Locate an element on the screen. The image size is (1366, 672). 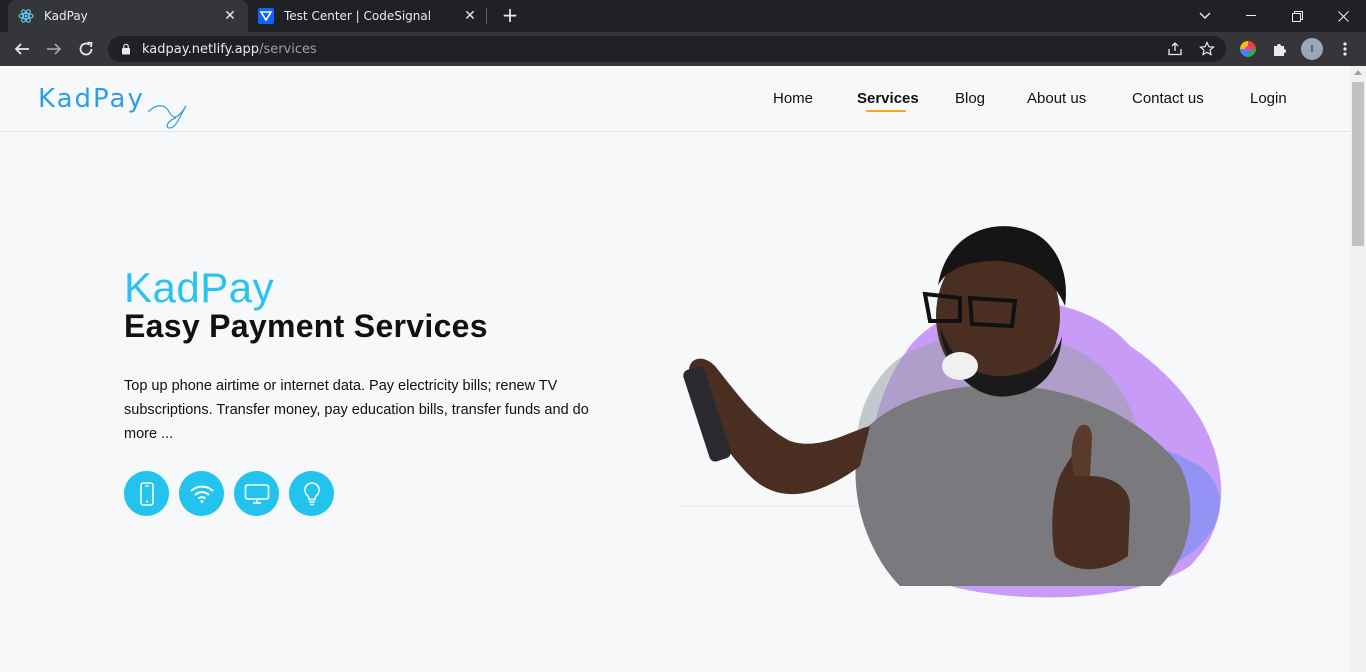
nav-contact-us: Contact us is located at coordinates (1168, 100).